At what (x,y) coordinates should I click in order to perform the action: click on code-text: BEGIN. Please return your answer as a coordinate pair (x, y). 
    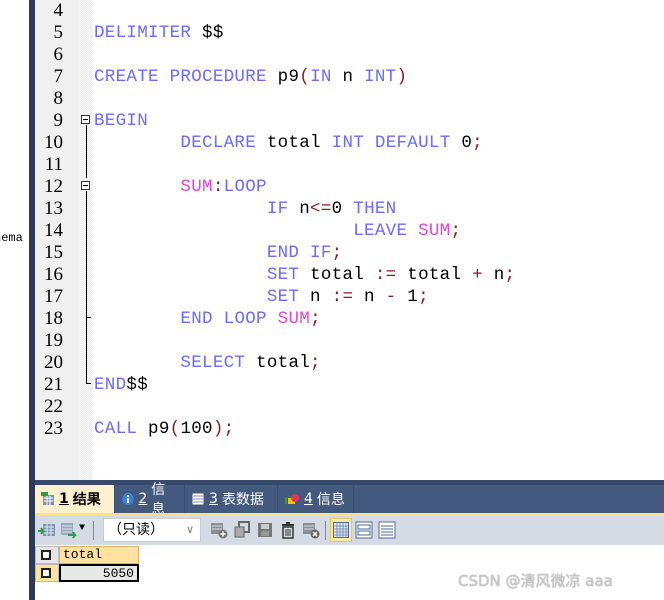
    Looking at the image, I should click on (121, 121).